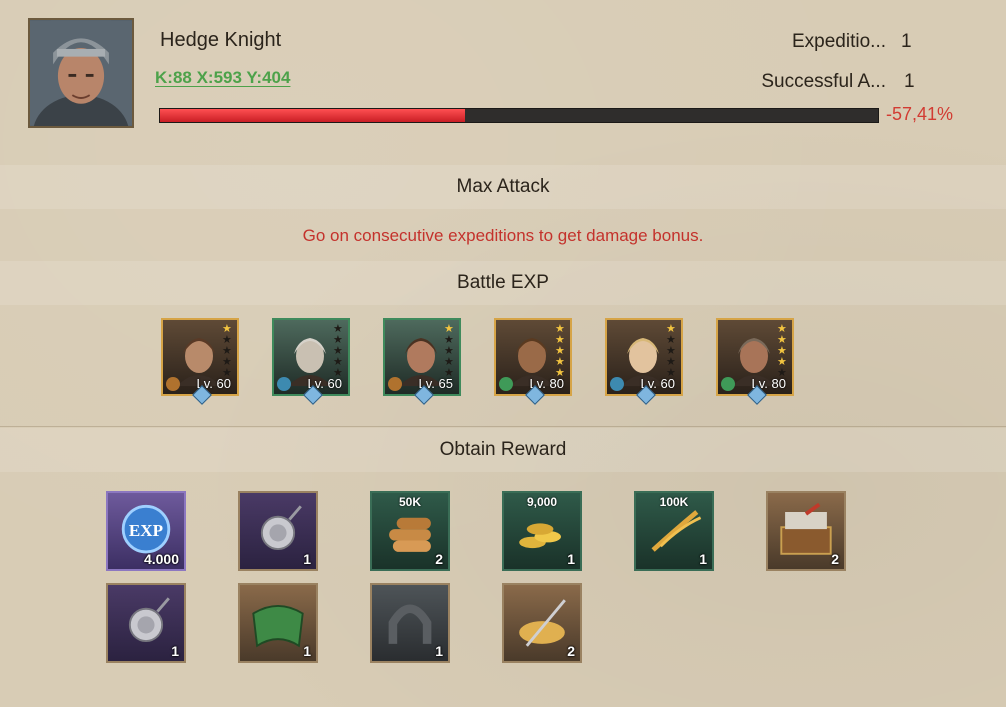  What do you see at coordinates (503, 449) in the screenshot?
I see `obtain-reward-title: Obtain Reward` at bounding box center [503, 449].